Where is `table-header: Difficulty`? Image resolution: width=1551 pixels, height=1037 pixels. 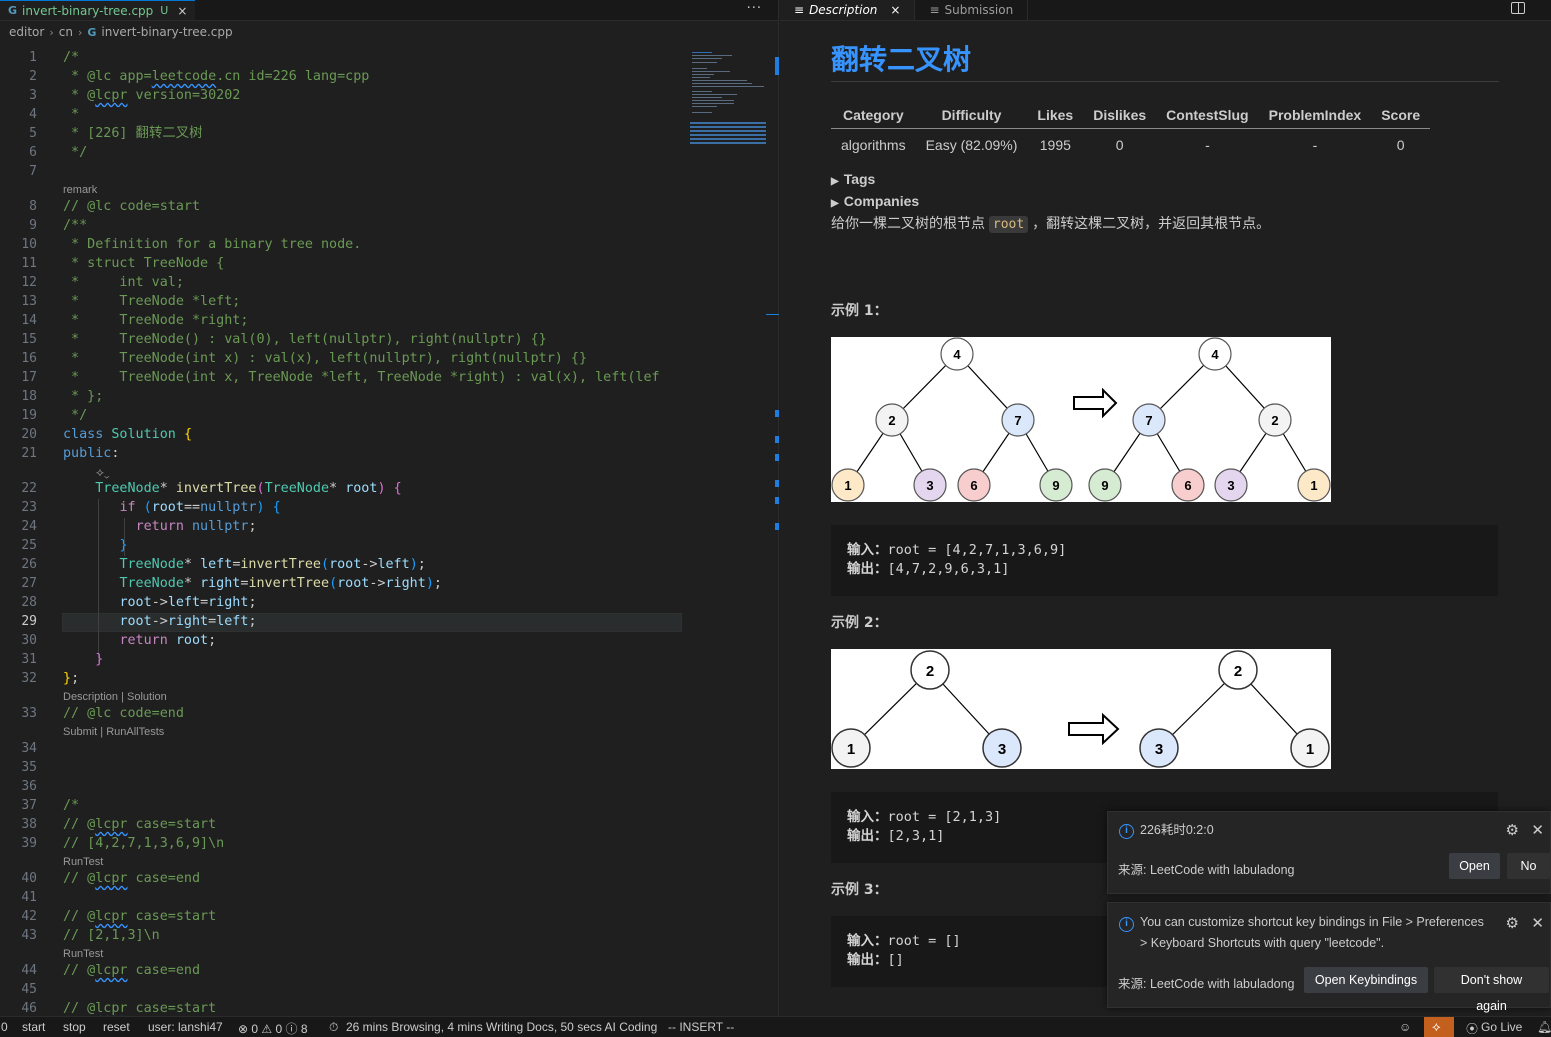
table-header: Difficulty is located at coordinates (971, 115).